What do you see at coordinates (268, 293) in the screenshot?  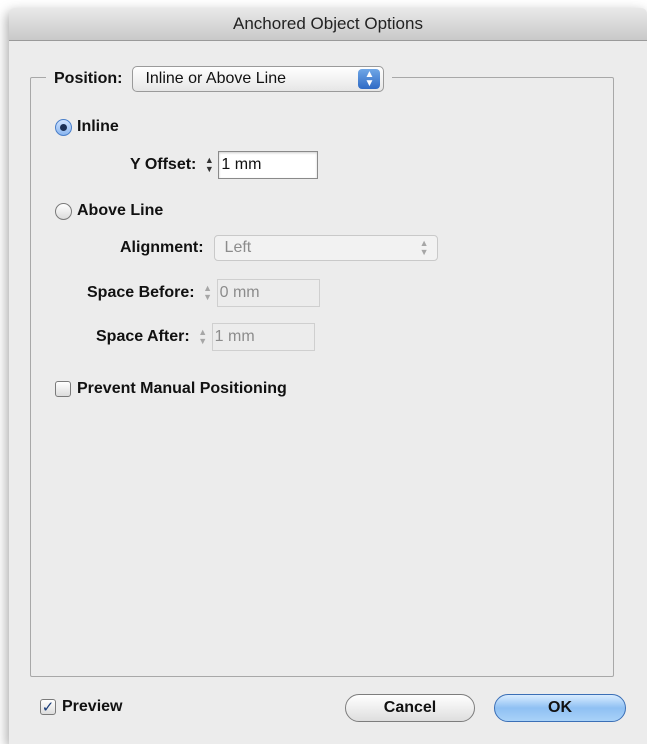 I see `space-before-field: 0 mm` at bounding box center [268, 293].